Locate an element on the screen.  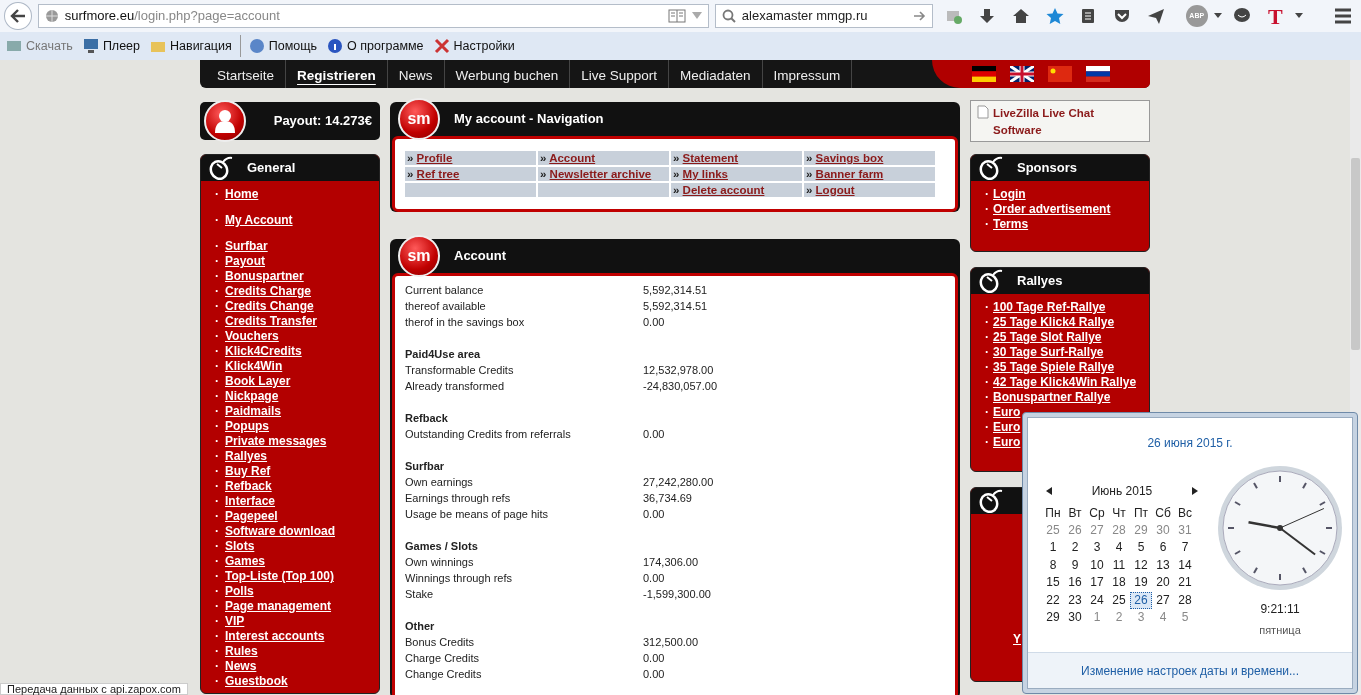
calendar-day: 25 is located at coordinates (1119, 600).